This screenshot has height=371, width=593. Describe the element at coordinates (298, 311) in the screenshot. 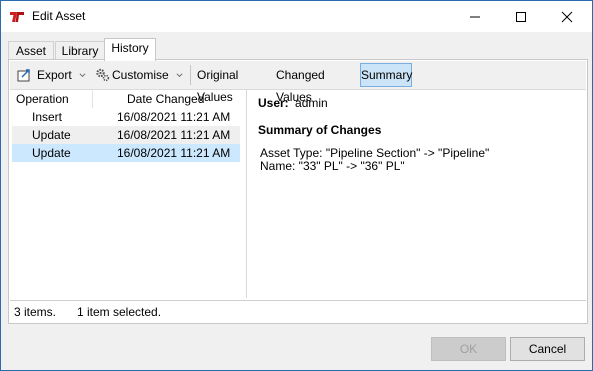

I see `status-bar: 3 items. 1 item selected.` at that location.